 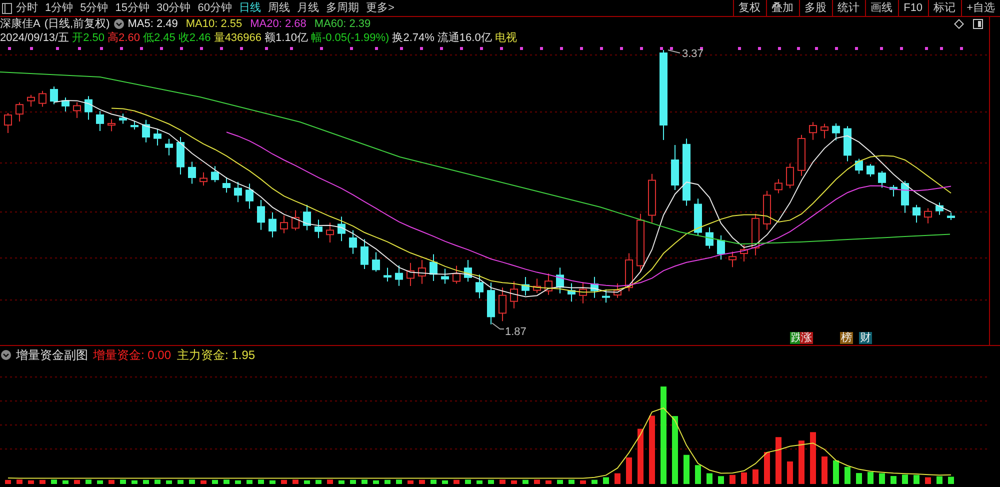 I want to click on quote-field: 低2.45, so click(x=159, y=38).